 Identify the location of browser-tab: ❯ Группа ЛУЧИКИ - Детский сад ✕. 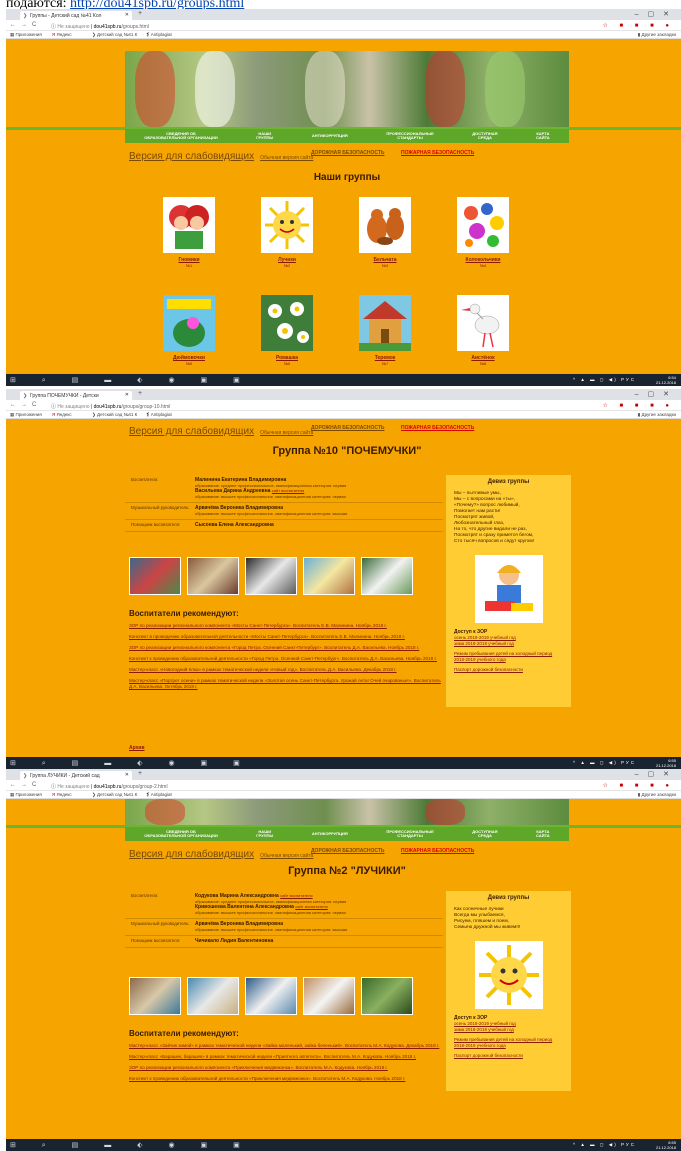
(76, 775).